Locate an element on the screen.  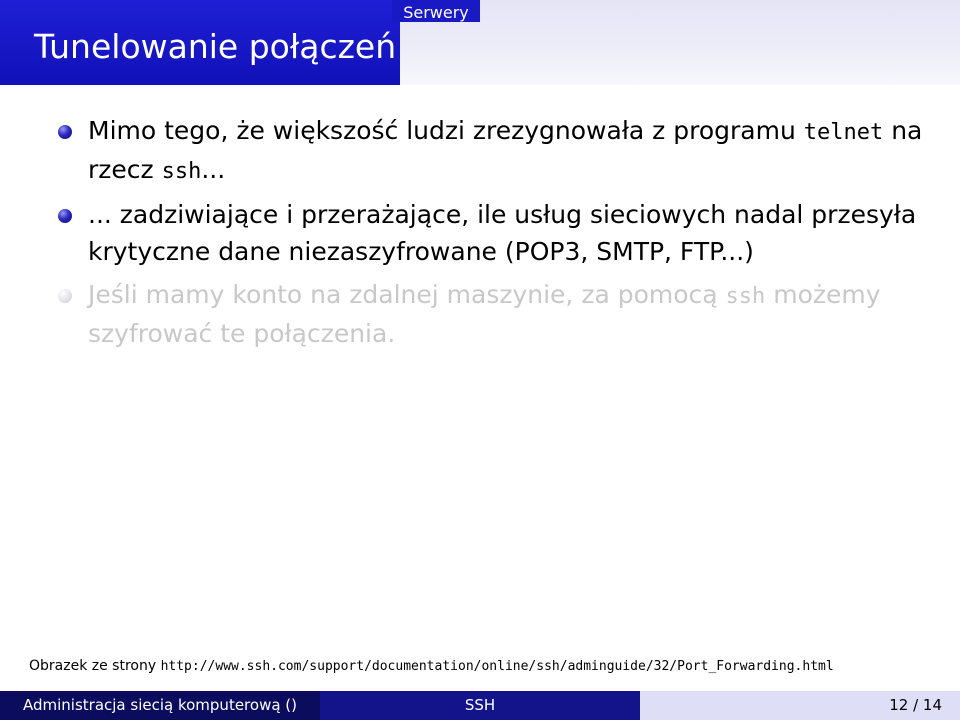
footer-short-title: SSH is located at coordinates (480, 705).